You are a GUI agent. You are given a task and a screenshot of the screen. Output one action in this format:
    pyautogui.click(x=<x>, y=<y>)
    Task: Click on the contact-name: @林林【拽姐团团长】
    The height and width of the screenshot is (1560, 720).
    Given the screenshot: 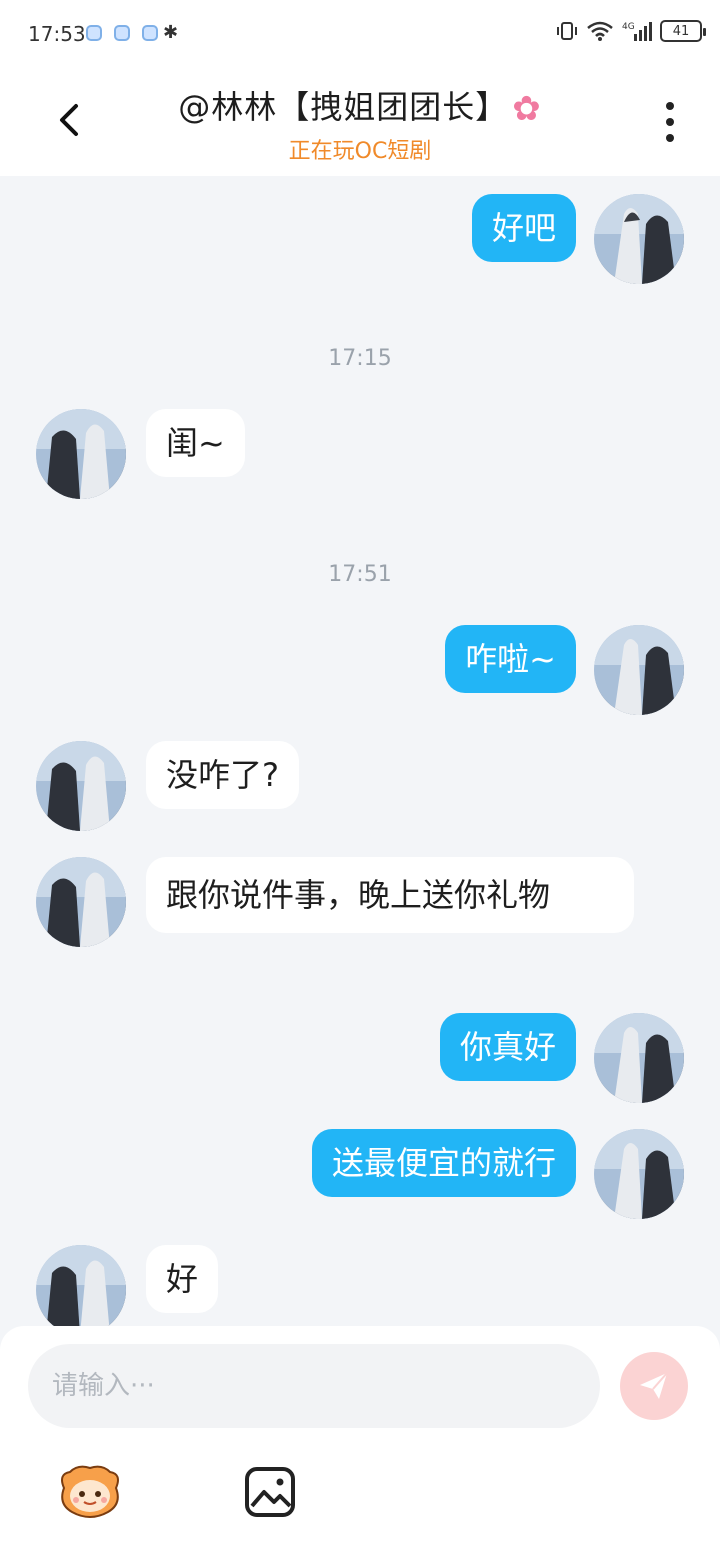 What is the action you would take?
    pyautogui.click(x=343, y=107)
    